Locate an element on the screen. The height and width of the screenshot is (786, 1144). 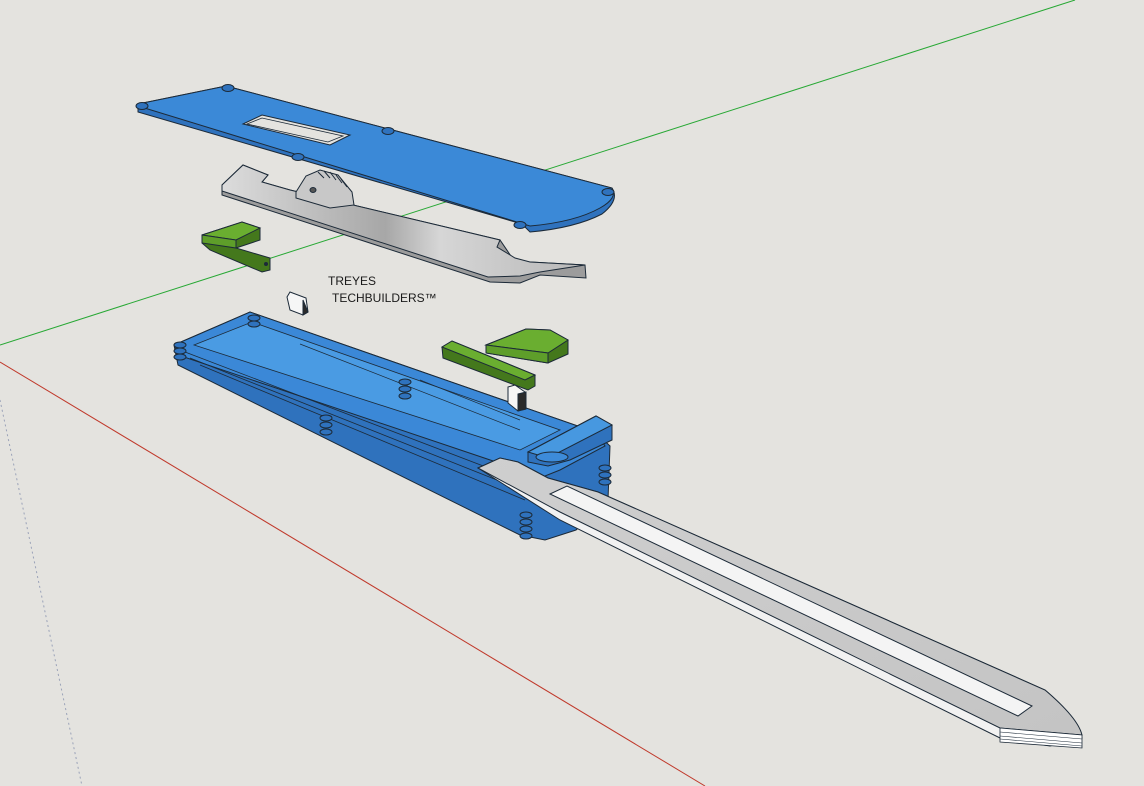
watermark-line-1: TREYES is located at coordinates (352, 281).